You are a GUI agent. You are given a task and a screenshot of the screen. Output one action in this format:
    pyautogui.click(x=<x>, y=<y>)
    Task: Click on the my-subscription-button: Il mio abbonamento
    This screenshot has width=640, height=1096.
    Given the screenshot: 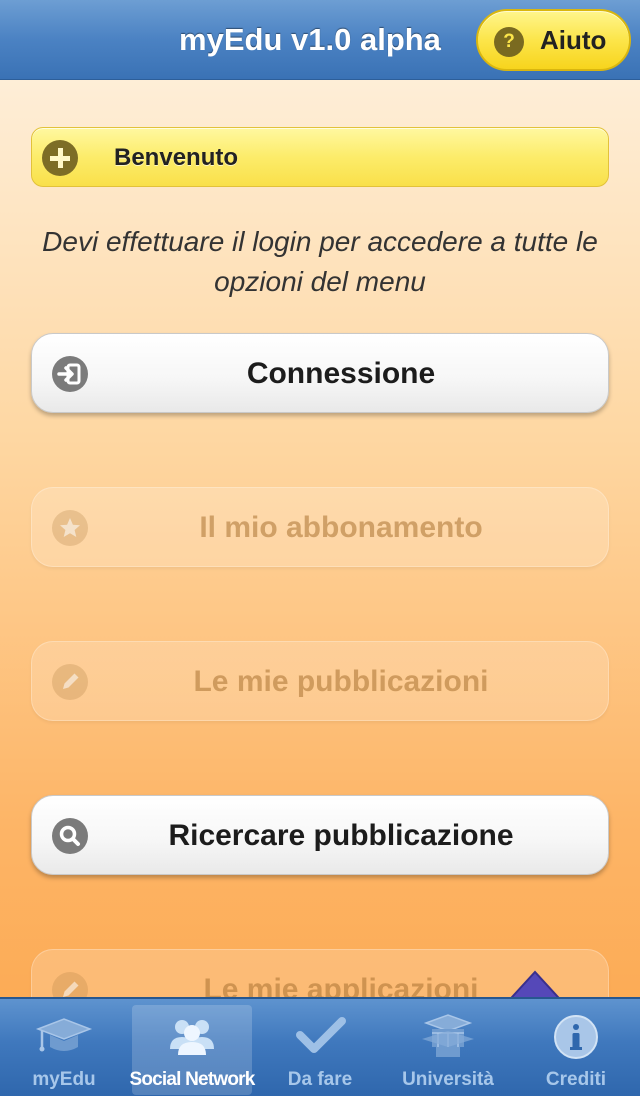 What is the action you would take?
    pyautogui.click(x=320, y=527)
    